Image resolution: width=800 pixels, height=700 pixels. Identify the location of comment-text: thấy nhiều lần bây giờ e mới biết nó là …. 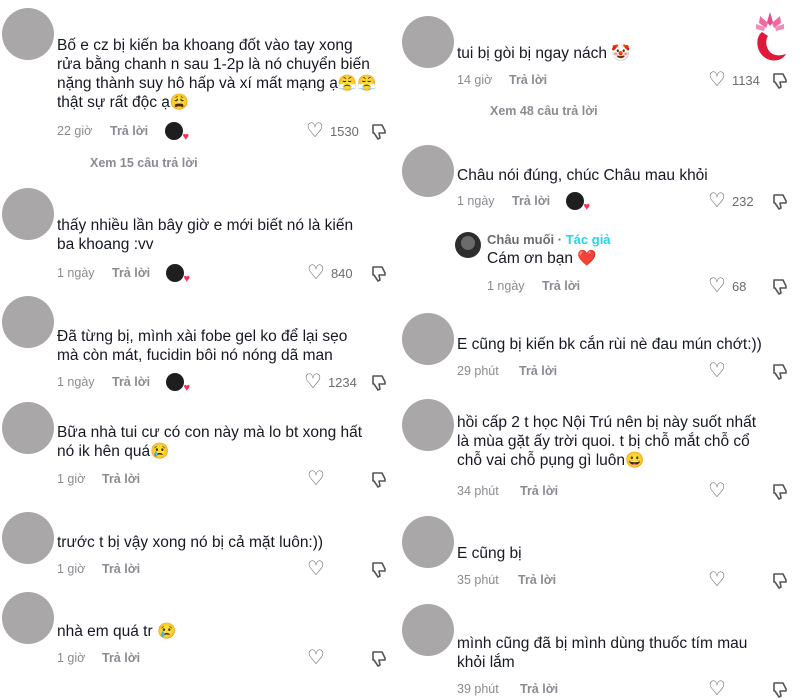
(205, 235).